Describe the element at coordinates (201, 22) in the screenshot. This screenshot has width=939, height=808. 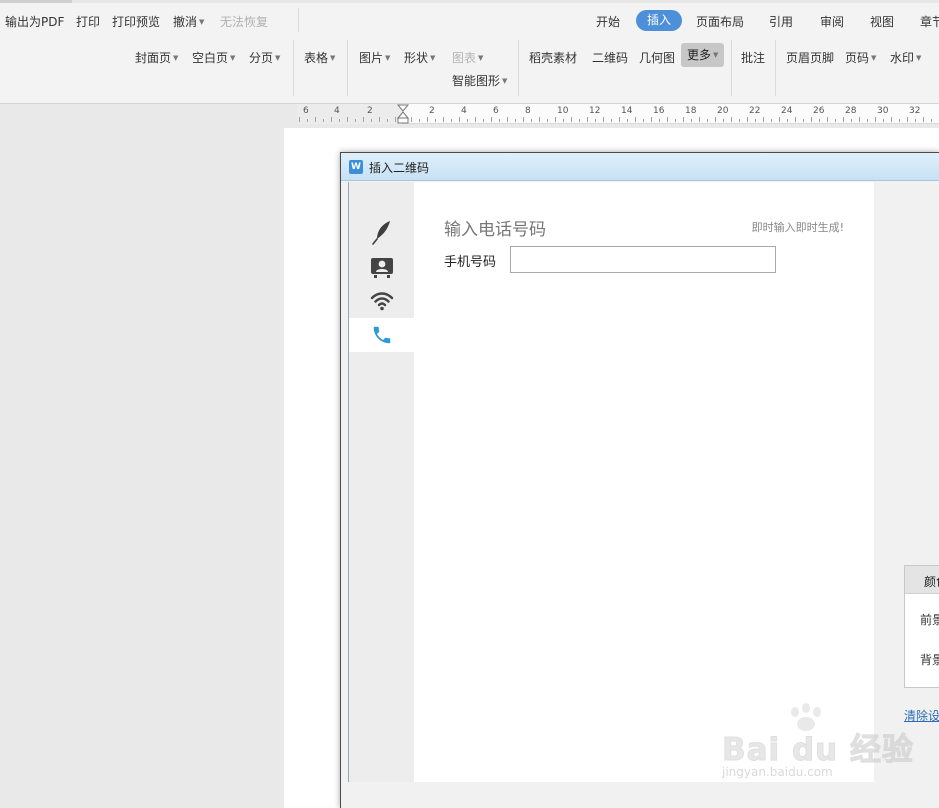
I see `undo-dropdown-icon: ▼` at that location.